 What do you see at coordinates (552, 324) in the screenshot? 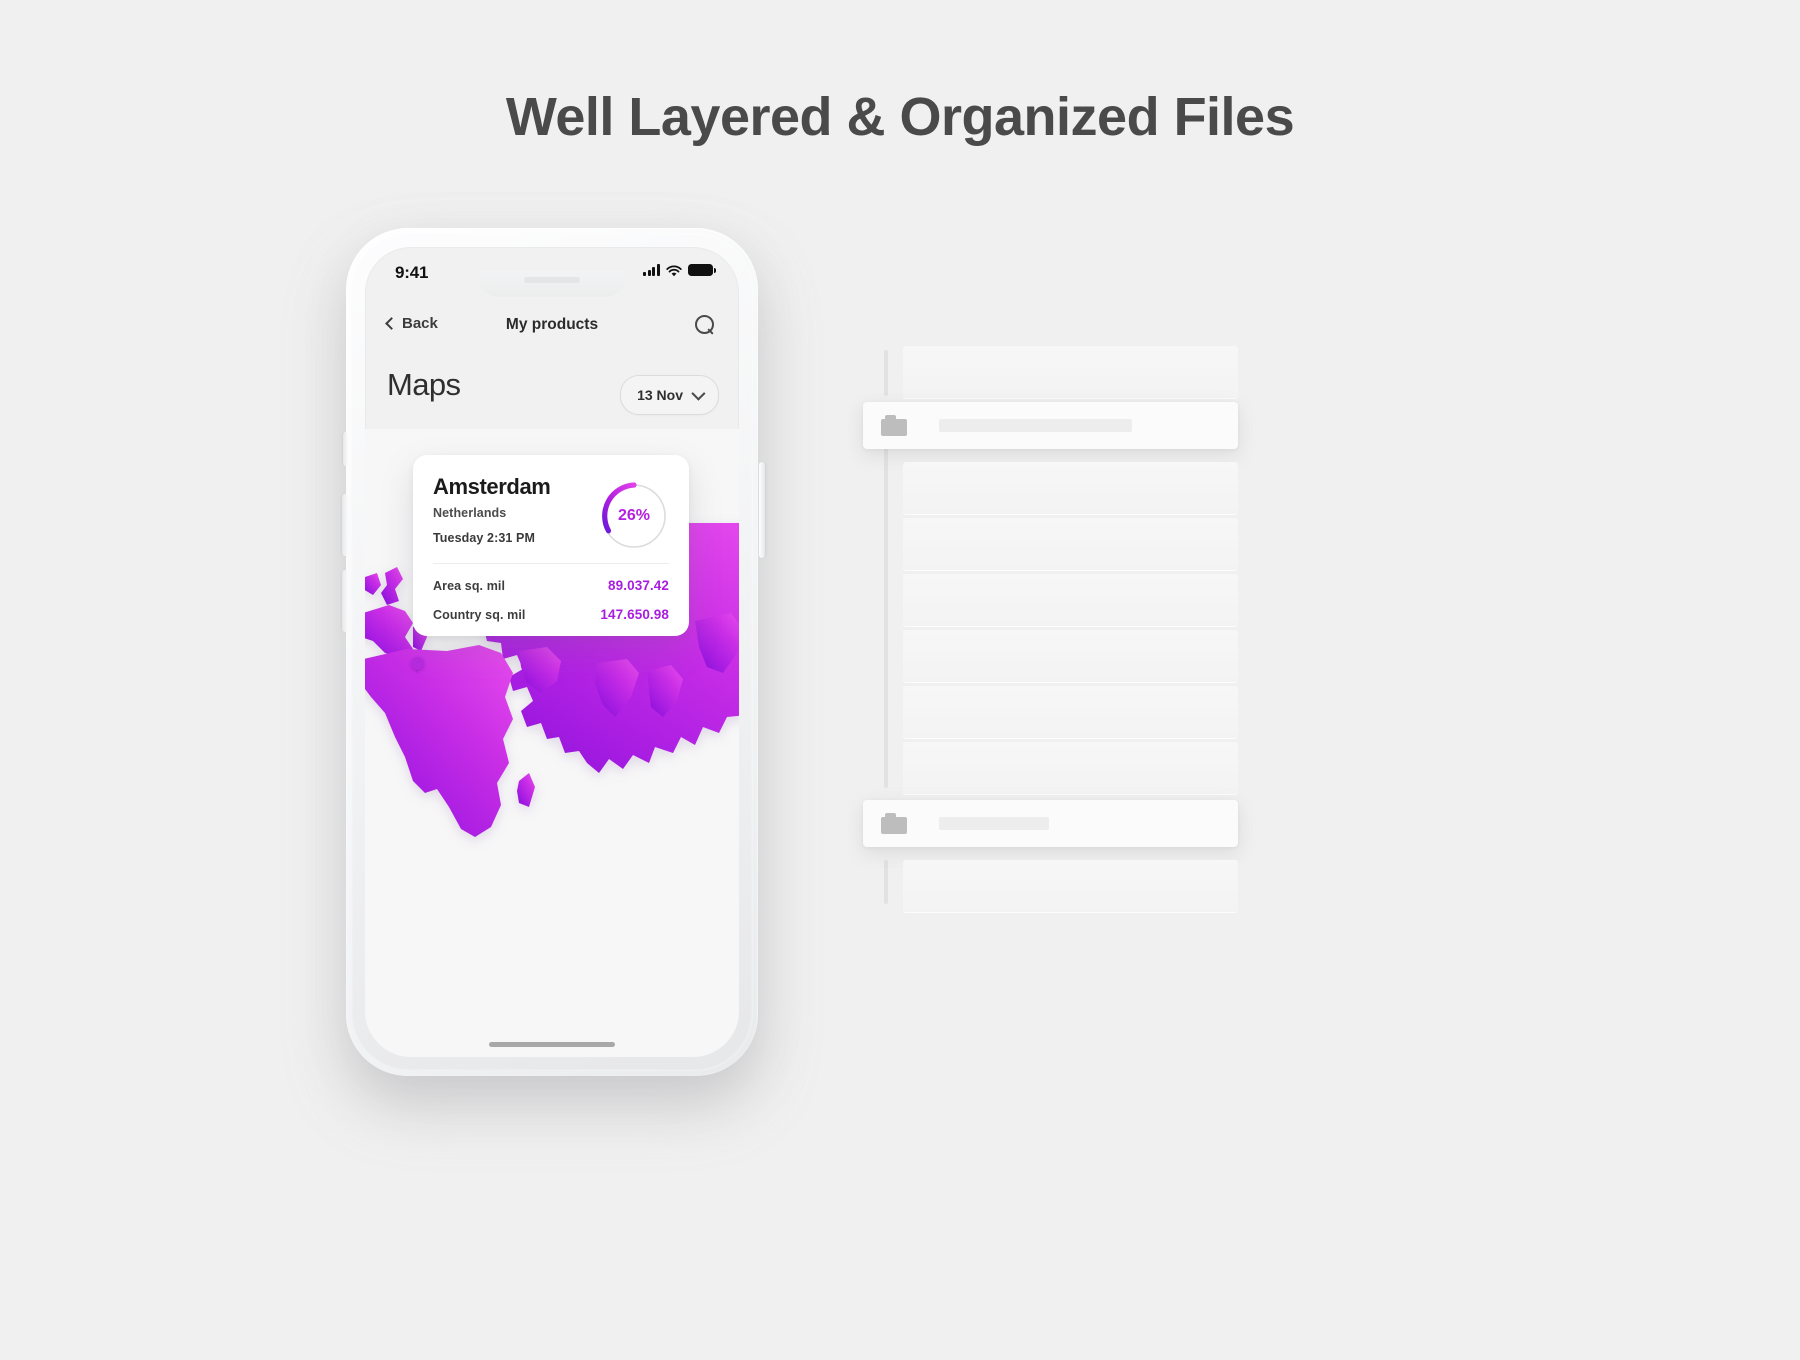
I see `nav-title: My products` at bounding box center [552, 324].